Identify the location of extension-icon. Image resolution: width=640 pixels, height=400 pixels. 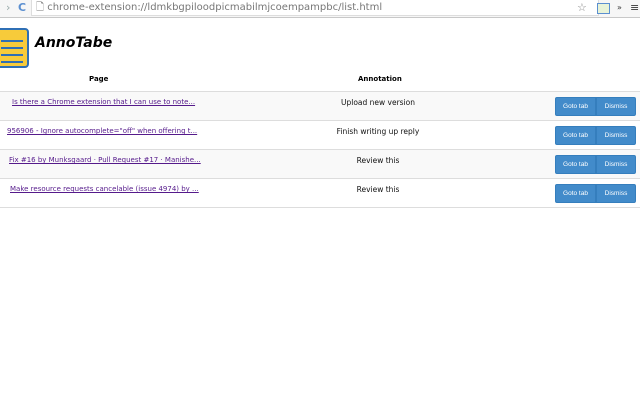
(603, 8).